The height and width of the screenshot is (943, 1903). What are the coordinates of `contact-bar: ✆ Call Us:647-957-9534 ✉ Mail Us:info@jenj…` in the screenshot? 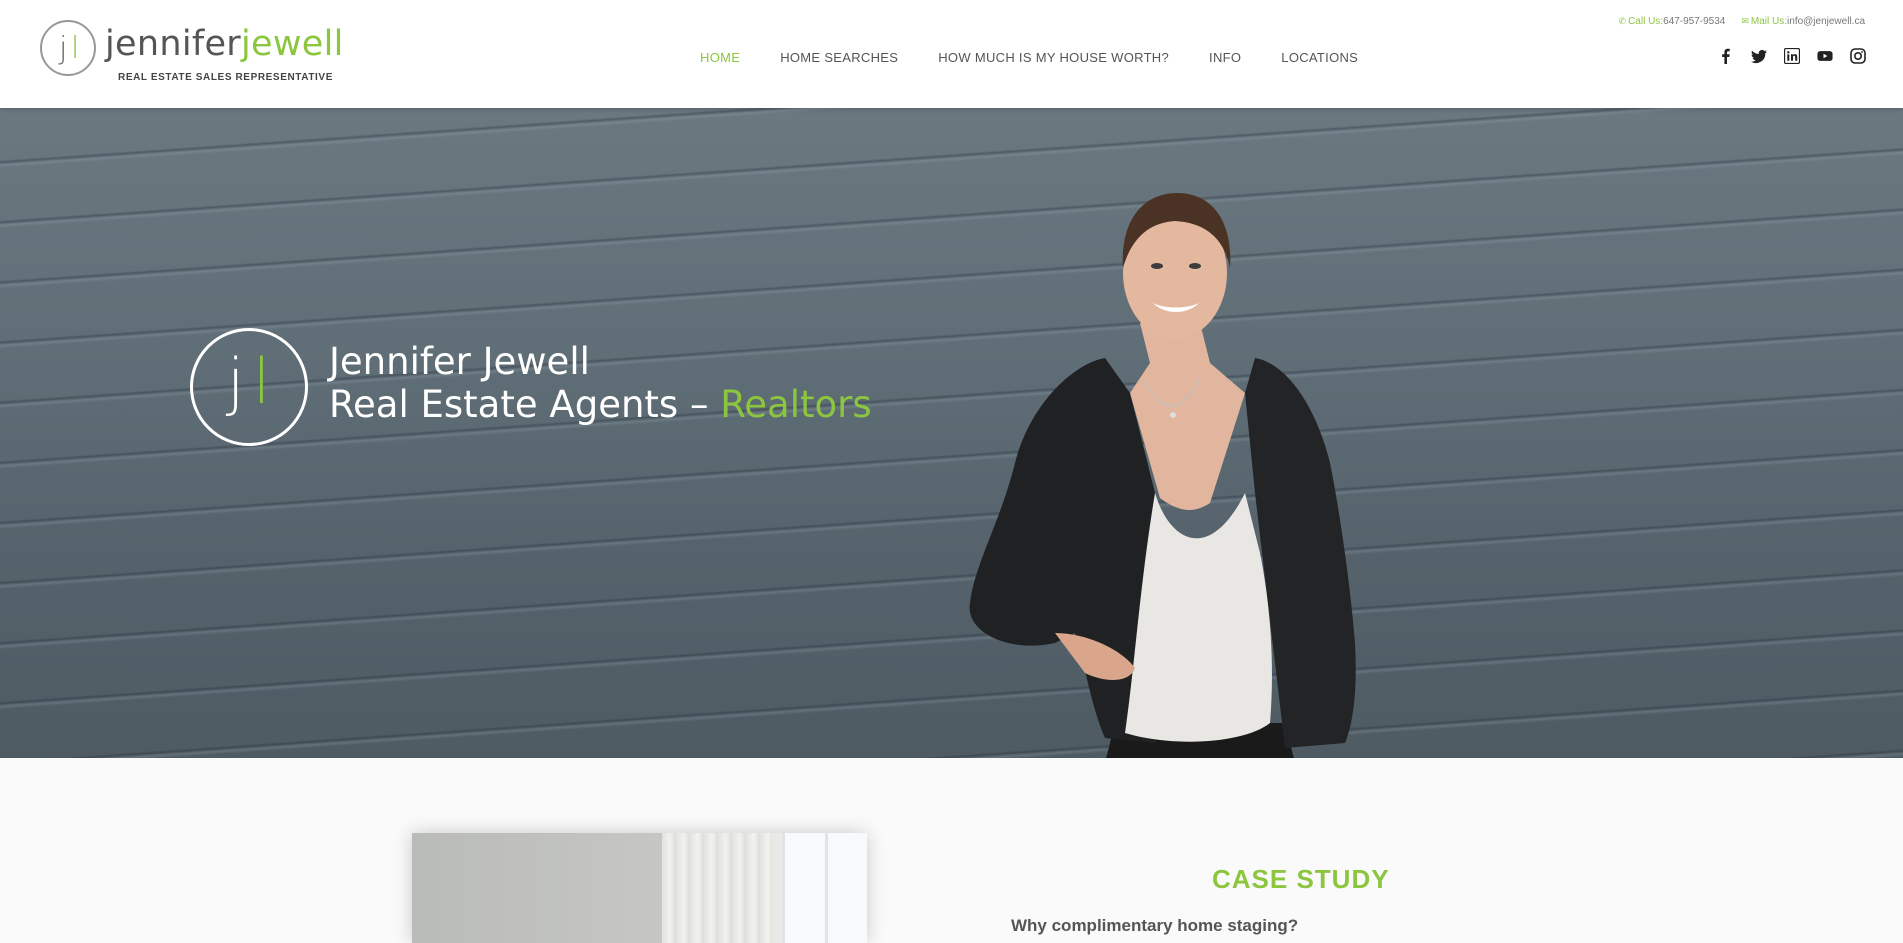 It's located at (1742, 21).